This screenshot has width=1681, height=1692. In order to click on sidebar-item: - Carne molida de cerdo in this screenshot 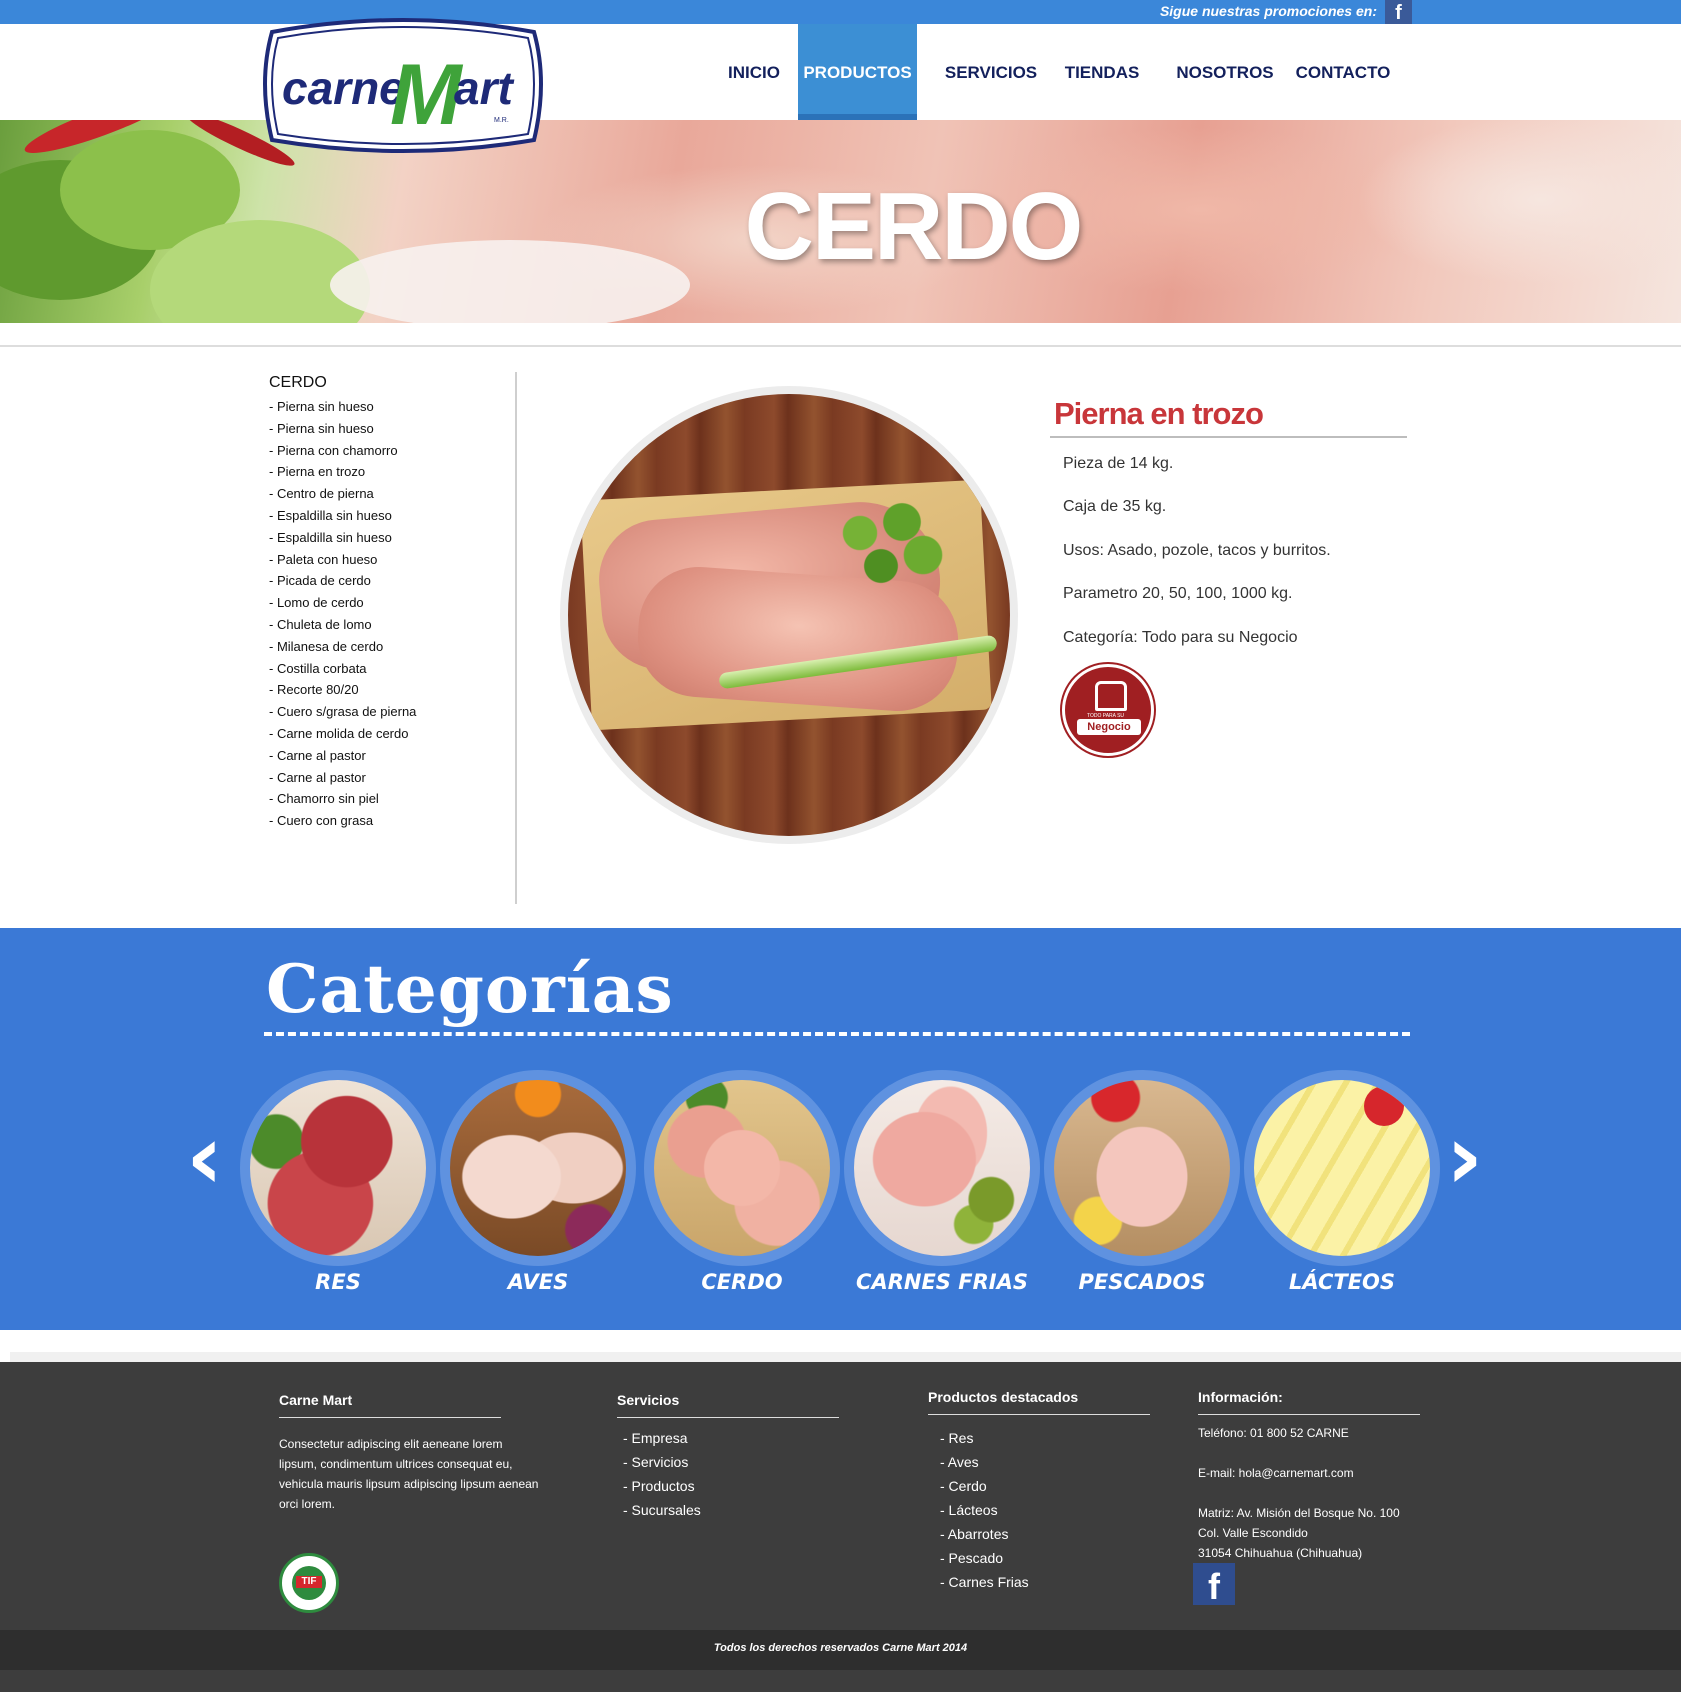, I will do `click(342, 734)`.